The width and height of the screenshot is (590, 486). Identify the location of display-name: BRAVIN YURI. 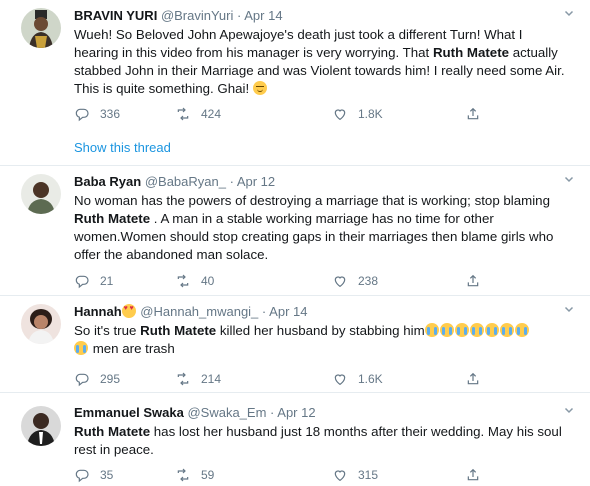
(115, 15).